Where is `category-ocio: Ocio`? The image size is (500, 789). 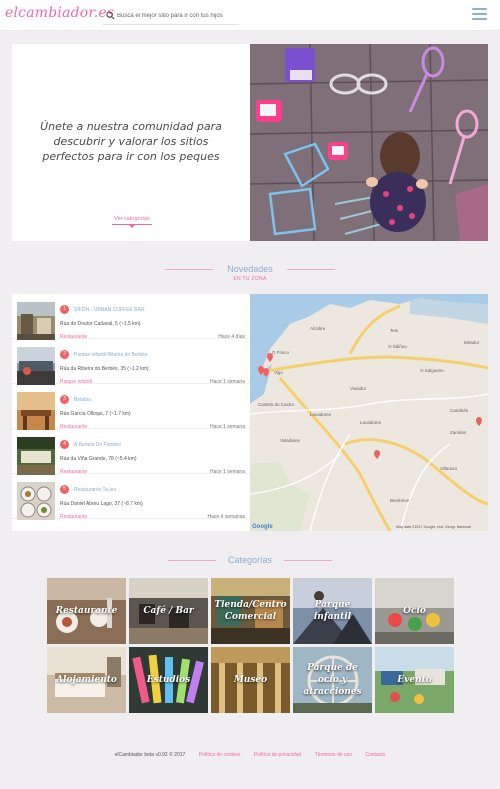 category-ocio: Ocio is located at coordinates (414, 611).